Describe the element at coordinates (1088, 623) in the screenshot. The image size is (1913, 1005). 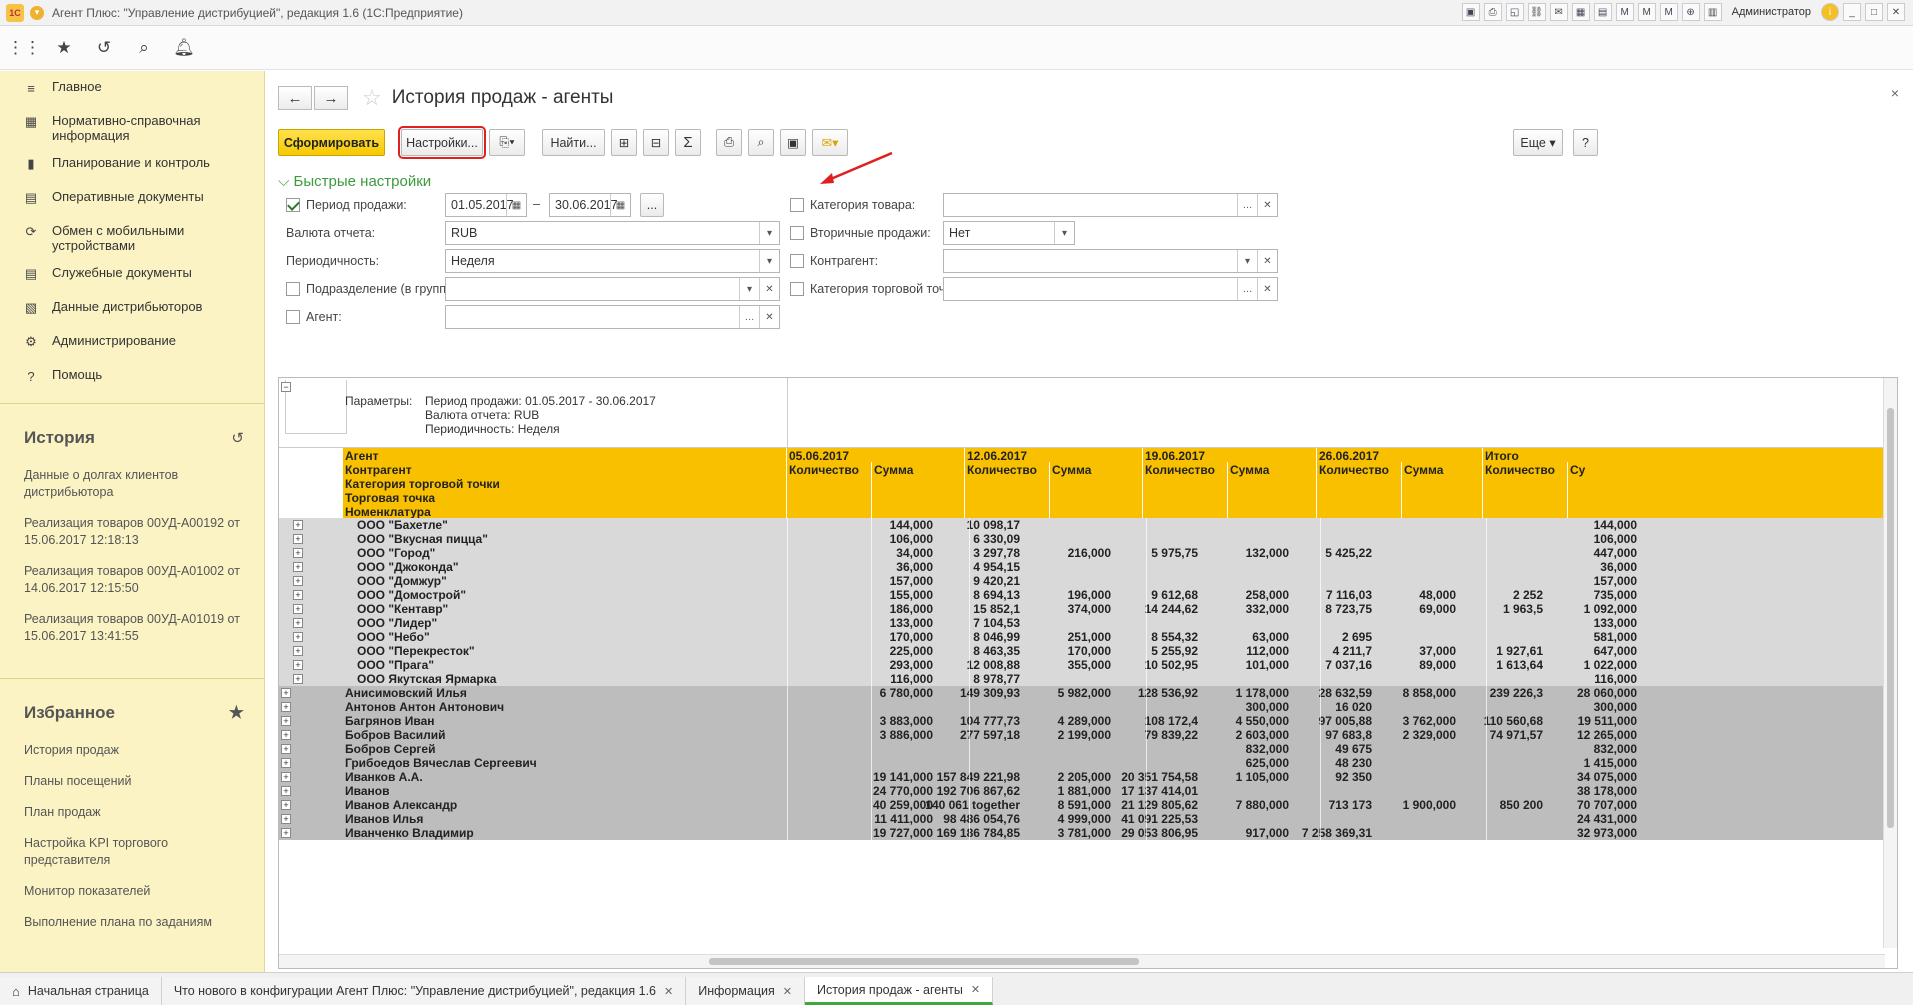
I see `table-row: + ООО "Лидер" 133,000 7 104,53 133,000` at that location.